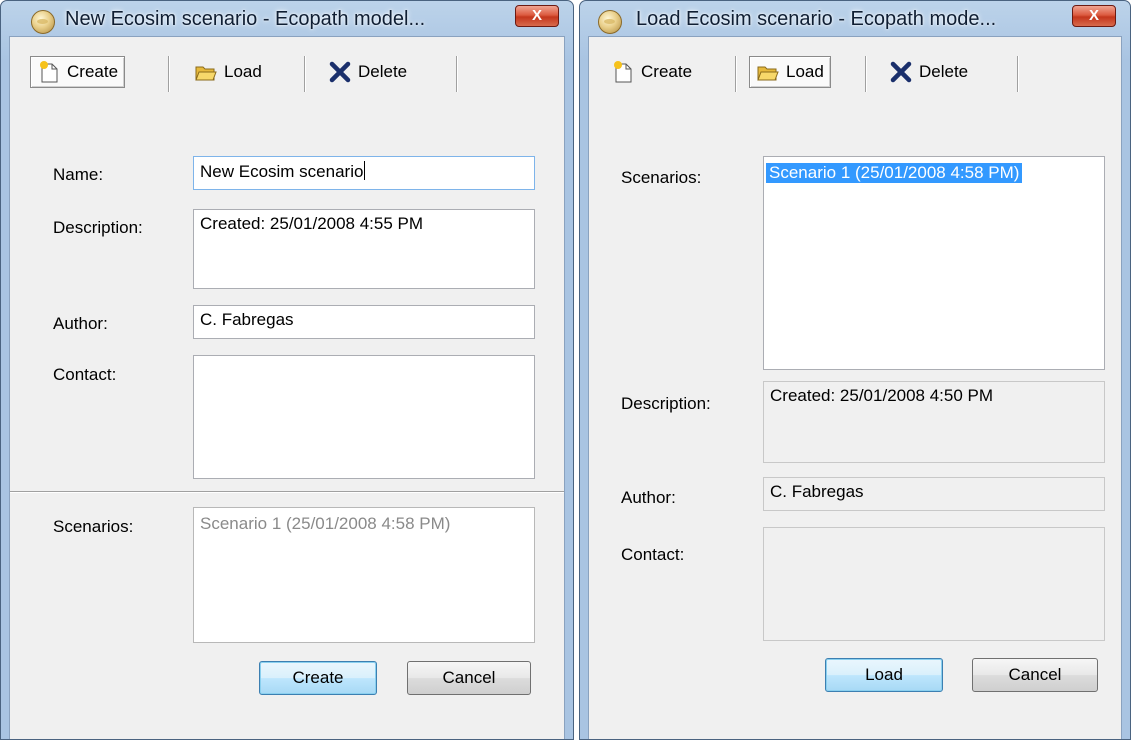  I want to click on text-caret, so click(365, 170).